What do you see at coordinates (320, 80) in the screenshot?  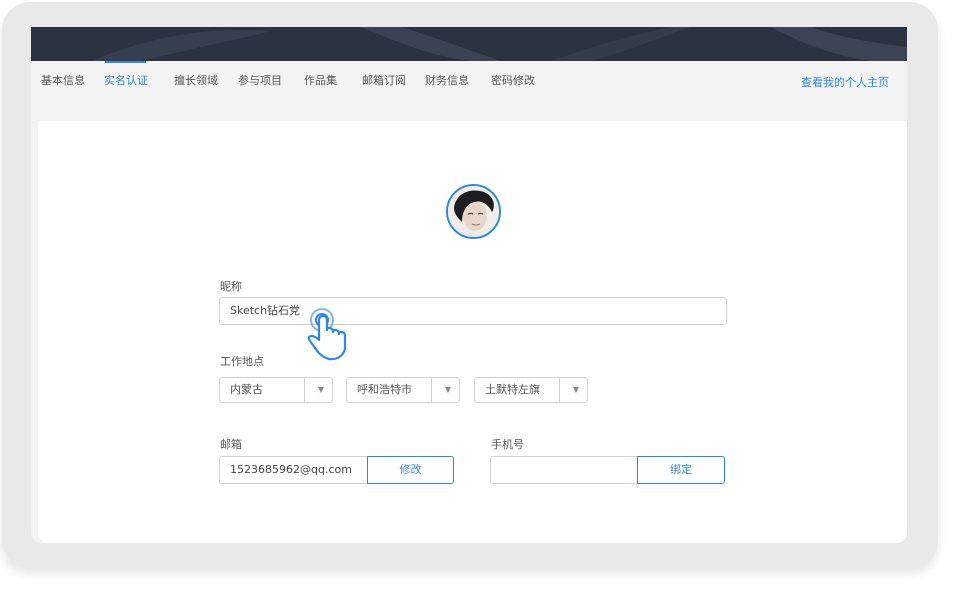 I see `tab-portfolio: 作品集` at bounding box center [320, 80].